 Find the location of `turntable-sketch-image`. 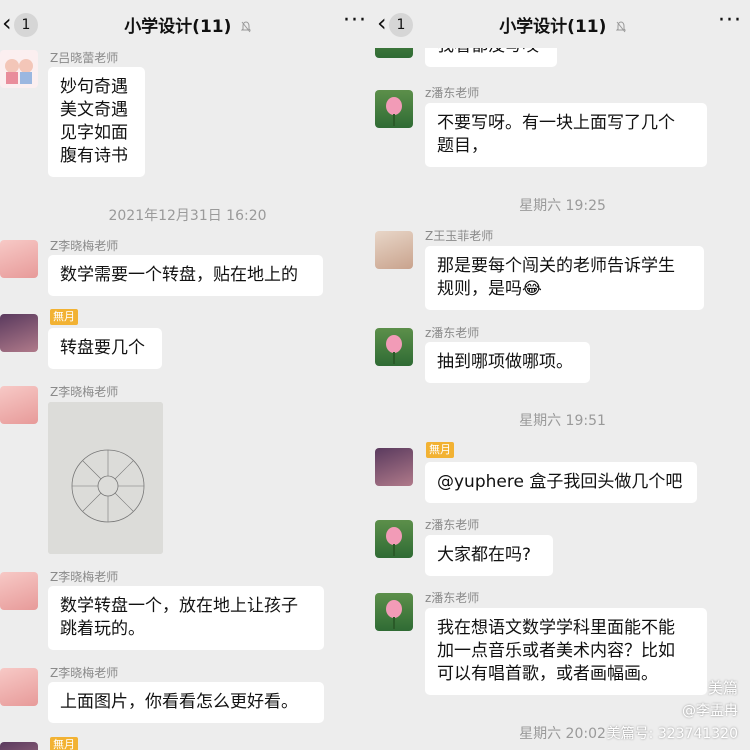

turntable-sketch-image is located at coordinates (105, 478).